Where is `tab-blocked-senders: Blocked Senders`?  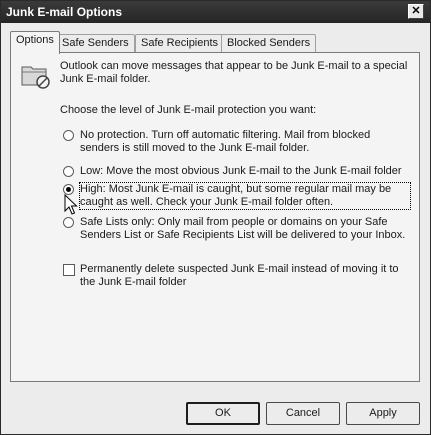
tab-blocked-senders: Blocked Senders is located at coordinates (269, 43).